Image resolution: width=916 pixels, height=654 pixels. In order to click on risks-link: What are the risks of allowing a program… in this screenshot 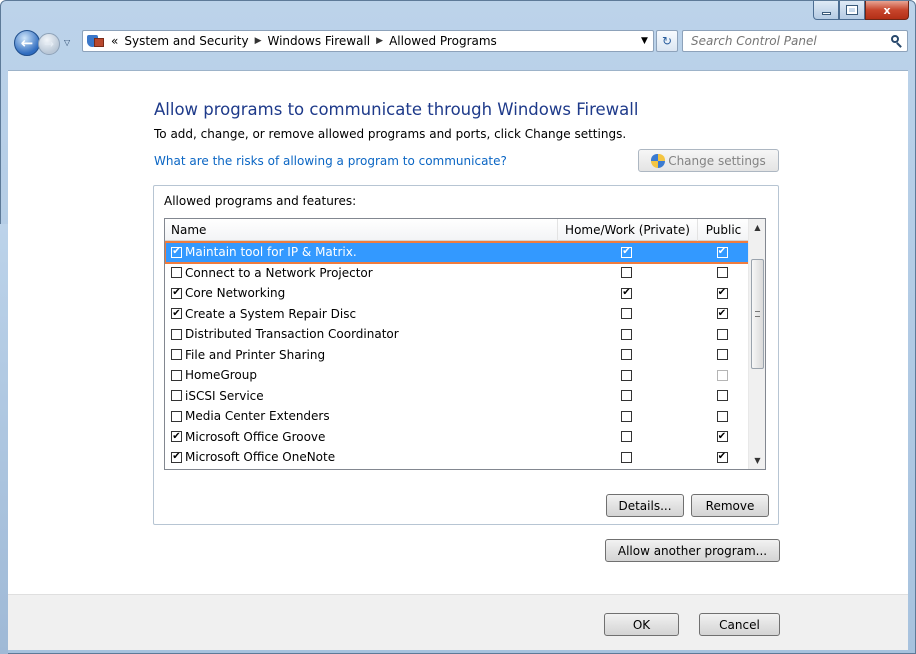, I will do `click(330, 161)`.